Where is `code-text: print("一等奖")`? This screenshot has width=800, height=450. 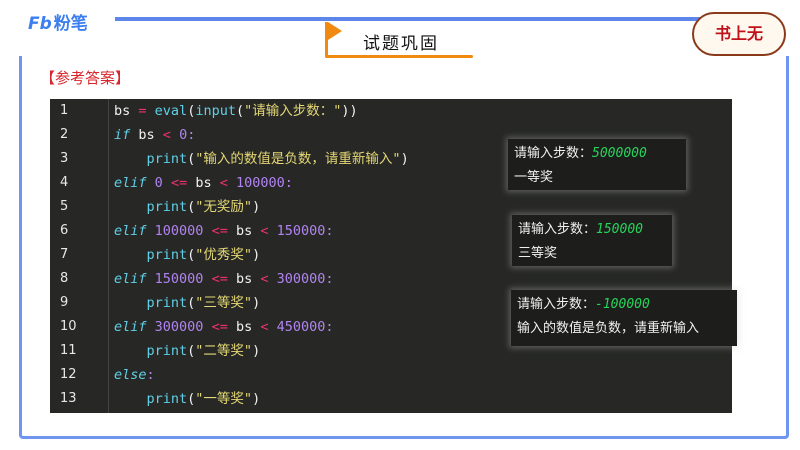 code-text: print("一等奖") is located at coordinates (187, 399).